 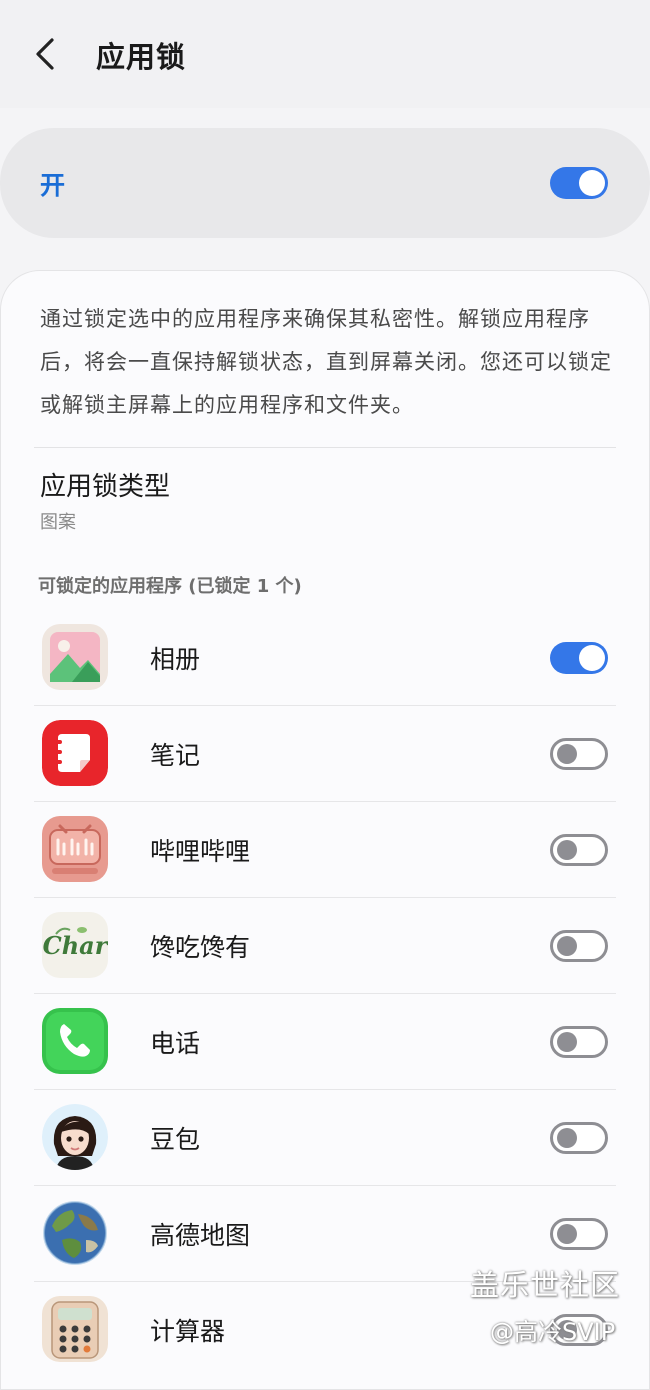 I want to click on app-name: 哔哩哔哩, so click(x=200, y=851).